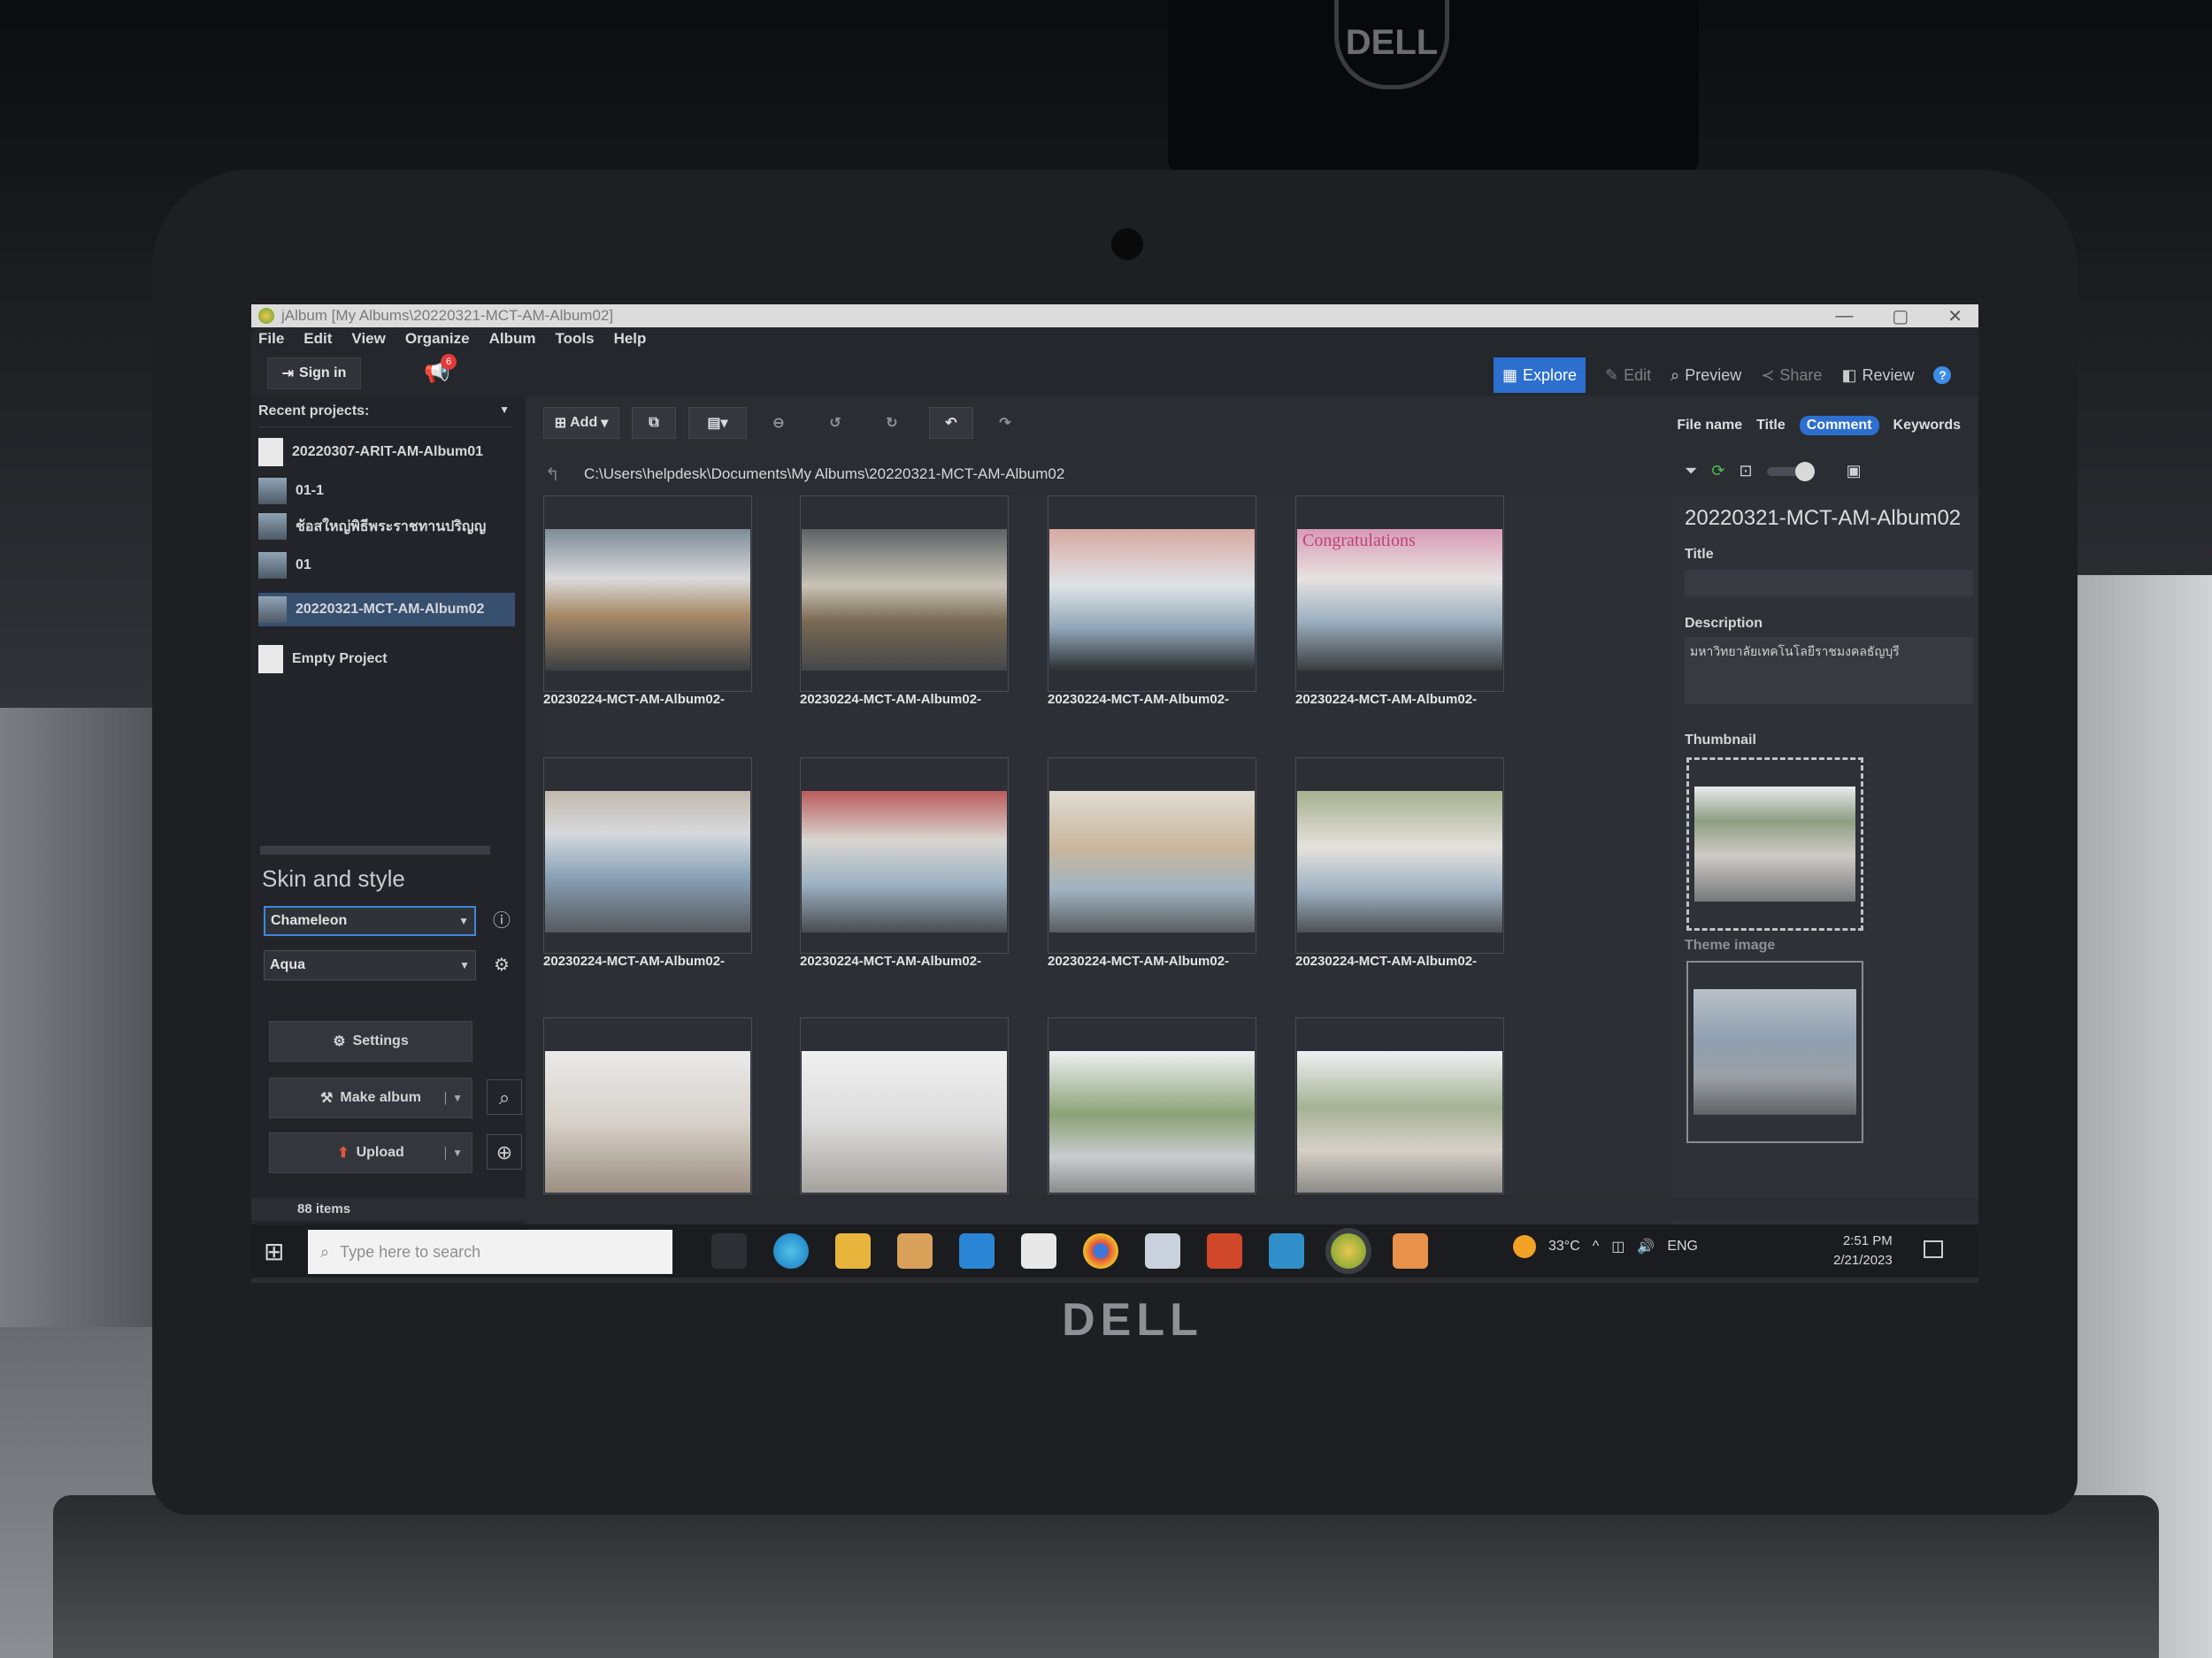 This screenshot has width=2212, height=1658. Describe the element at coordinates (314, 373) in the screenshot. I see `sign-in-button: ⇥ Sign in` at that location.